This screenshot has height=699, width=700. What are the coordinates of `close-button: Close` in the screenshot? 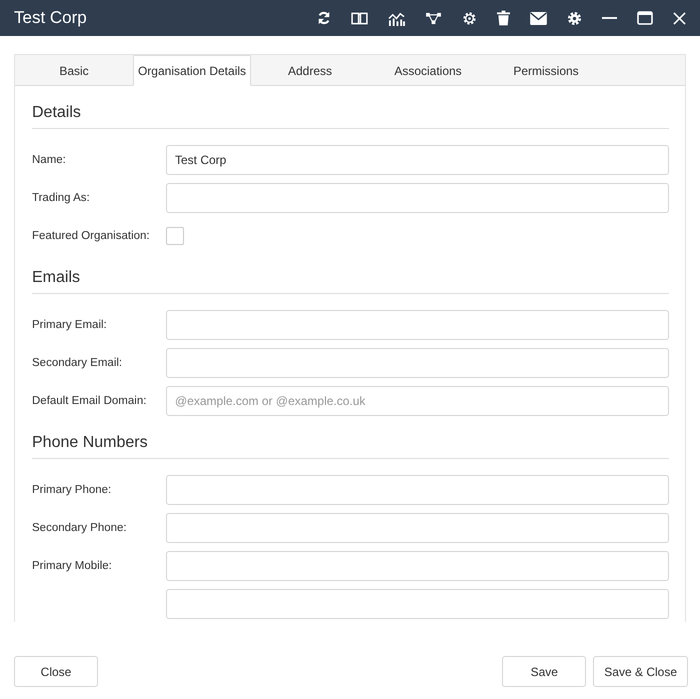 It's located at (56, 671).